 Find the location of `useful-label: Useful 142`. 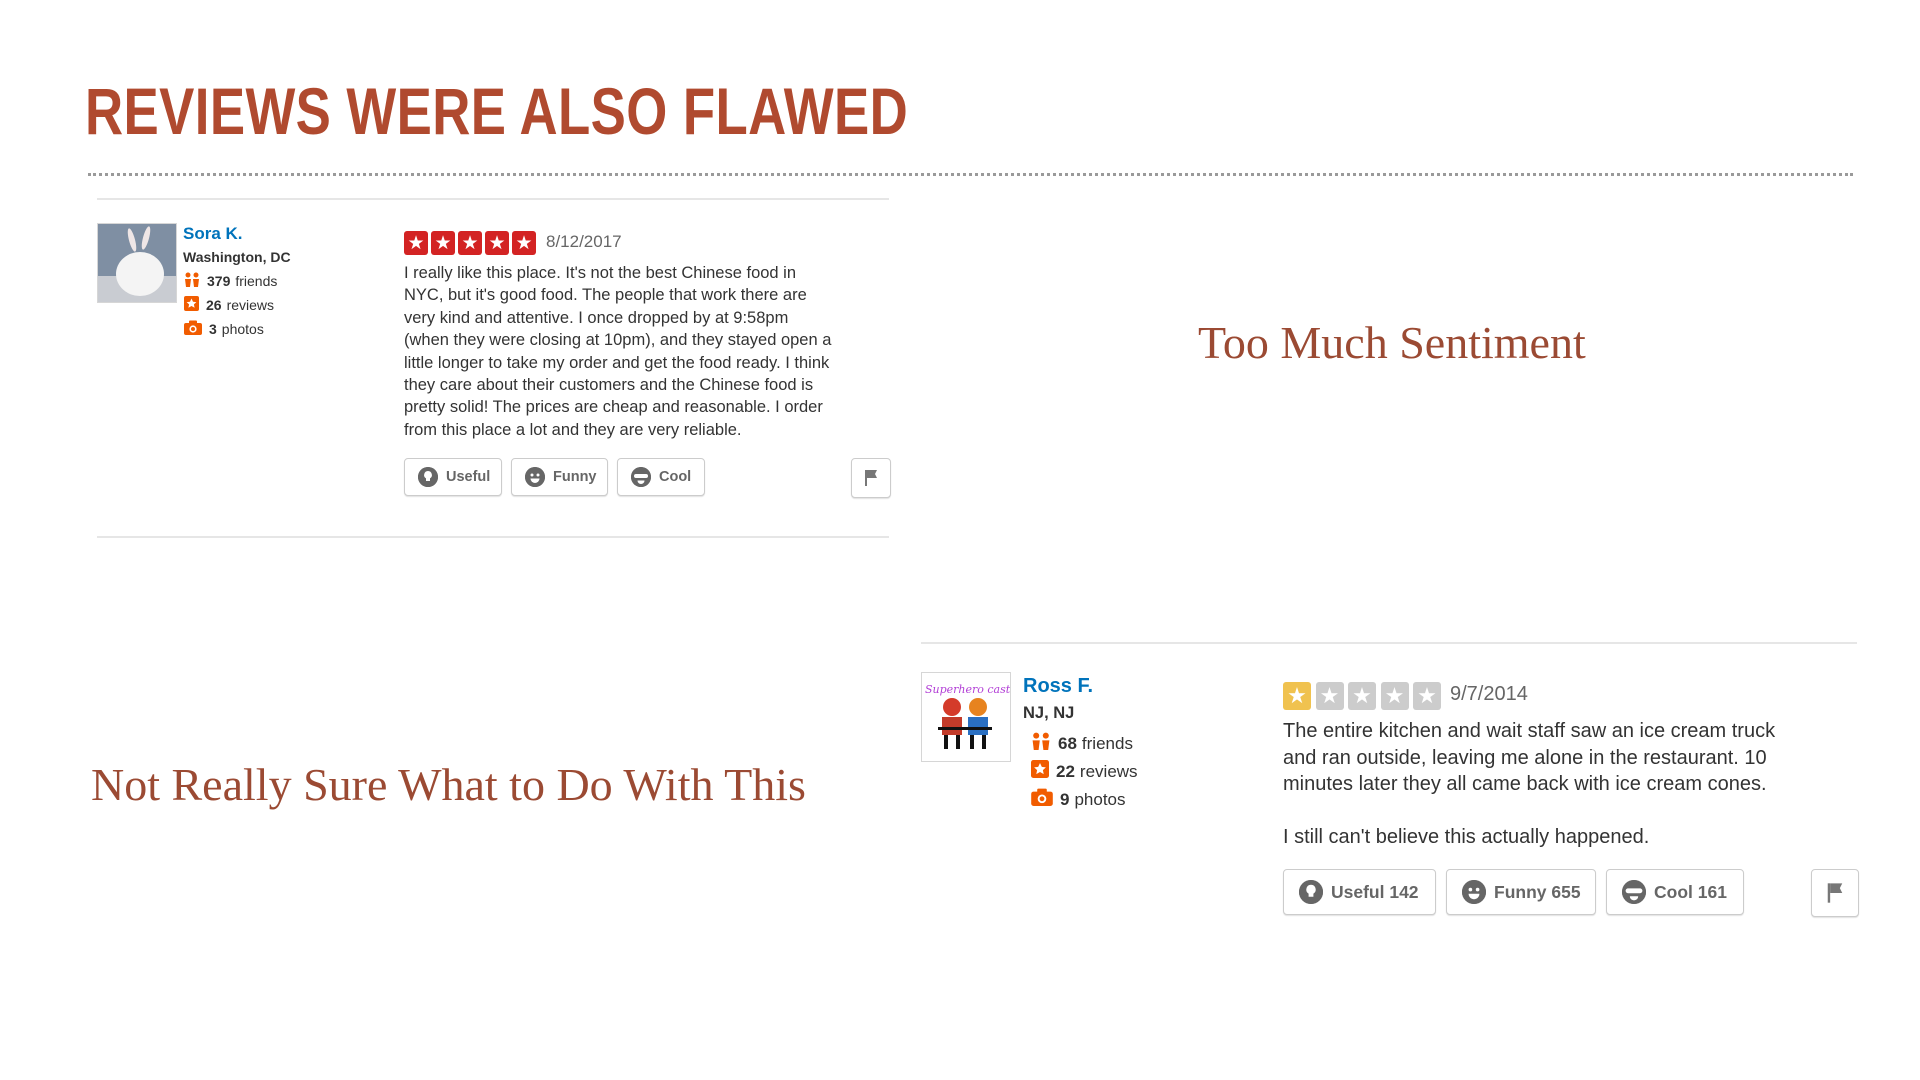

useful-label: Useful 142 is located at coordinates (1375, 891).